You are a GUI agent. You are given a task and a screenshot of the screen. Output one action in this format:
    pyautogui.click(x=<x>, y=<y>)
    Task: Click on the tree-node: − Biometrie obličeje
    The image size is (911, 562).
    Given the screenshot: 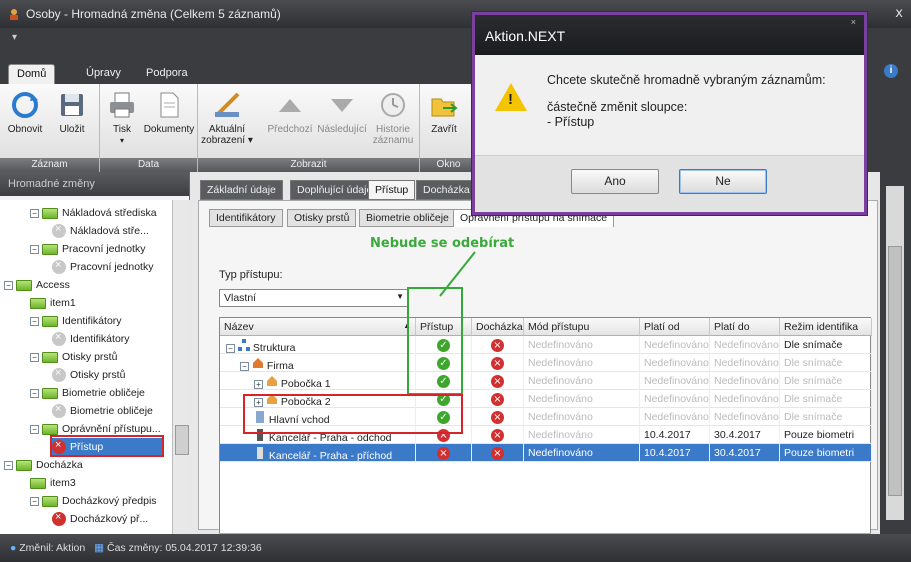 What is the action you would take?
    pyautogui.click(x=87, y=393)
    